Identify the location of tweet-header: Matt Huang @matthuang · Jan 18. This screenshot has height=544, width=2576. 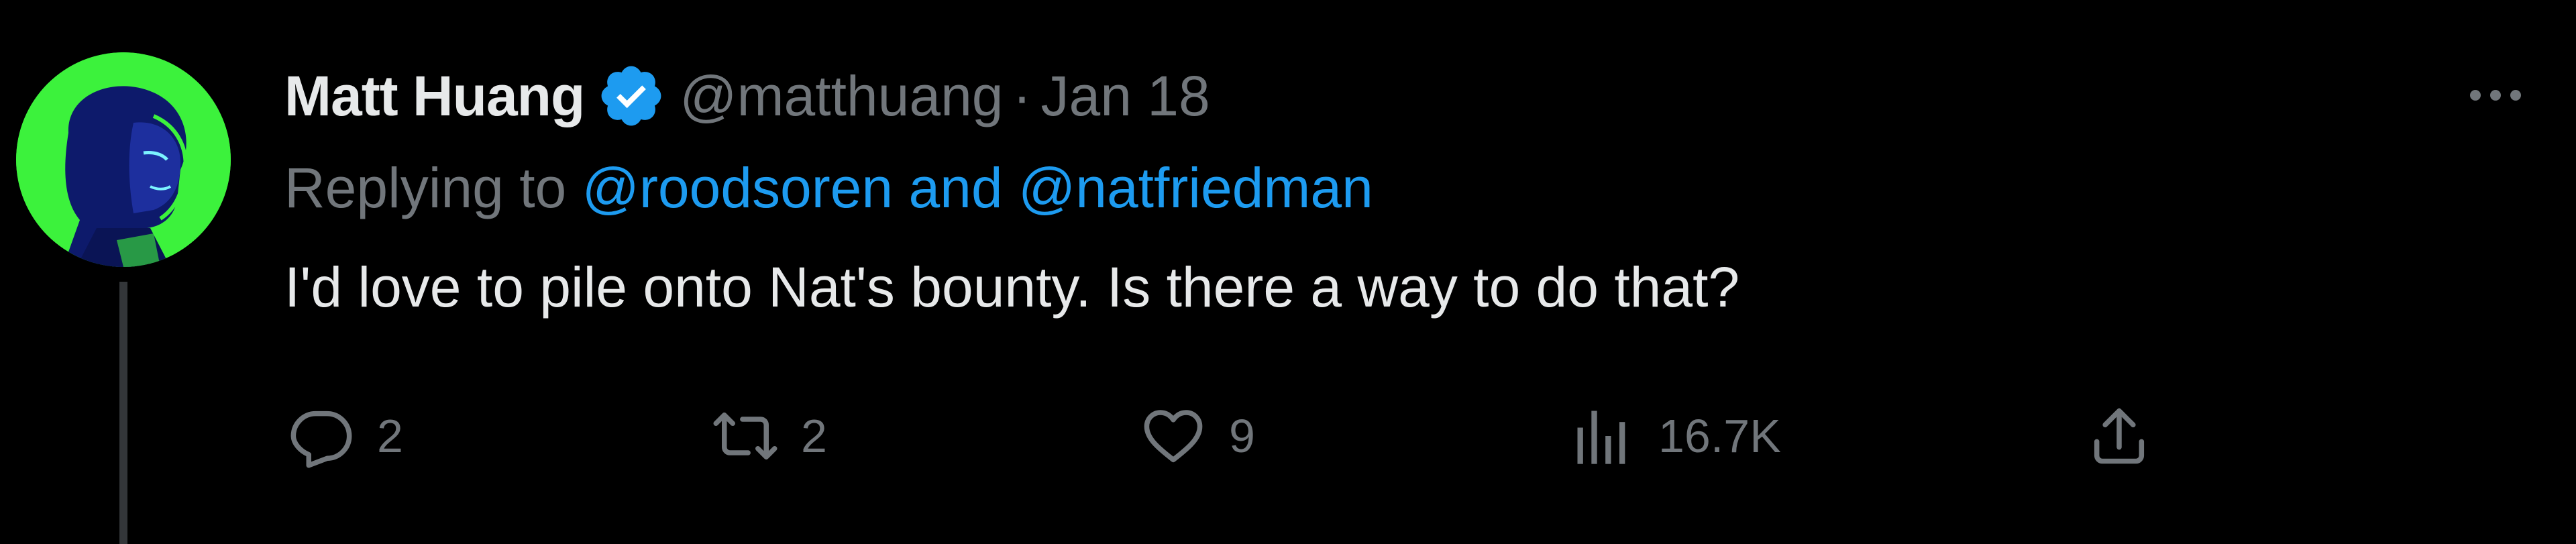
(747, 96).